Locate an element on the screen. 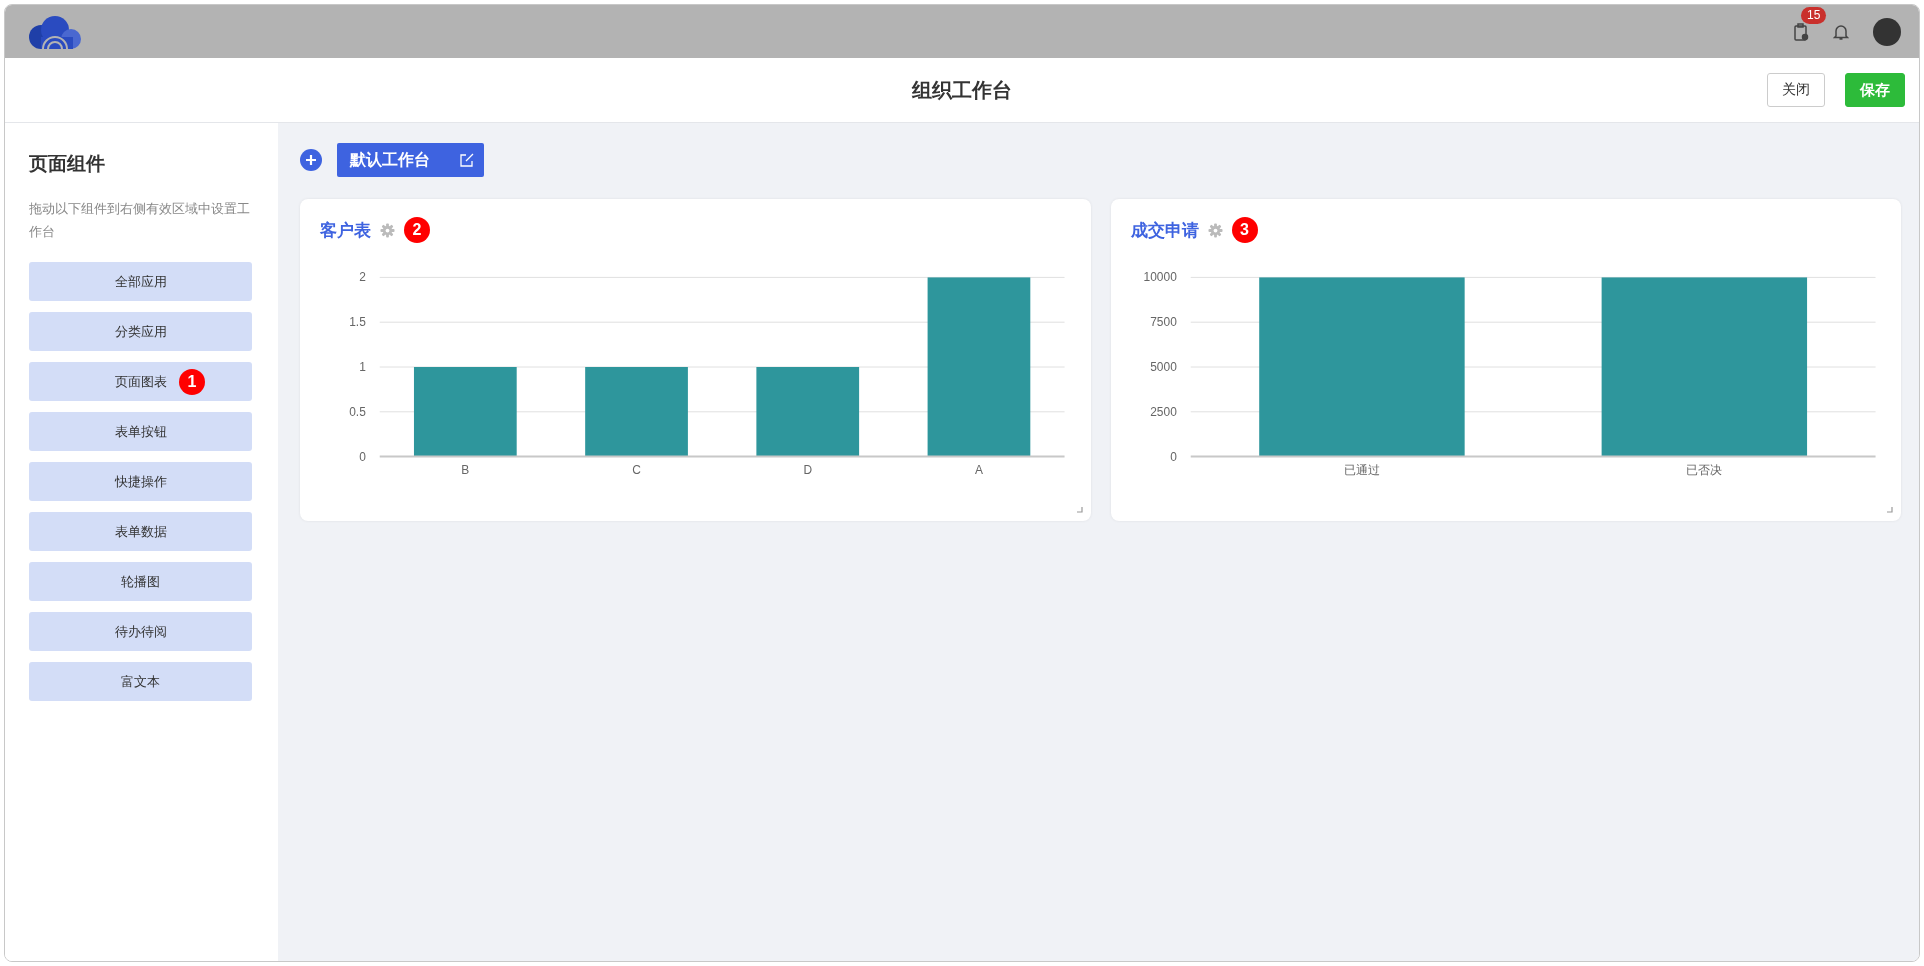 This screenshot has width=1924, height=966. clipboard-icon is located at coordinates (1801, 31).